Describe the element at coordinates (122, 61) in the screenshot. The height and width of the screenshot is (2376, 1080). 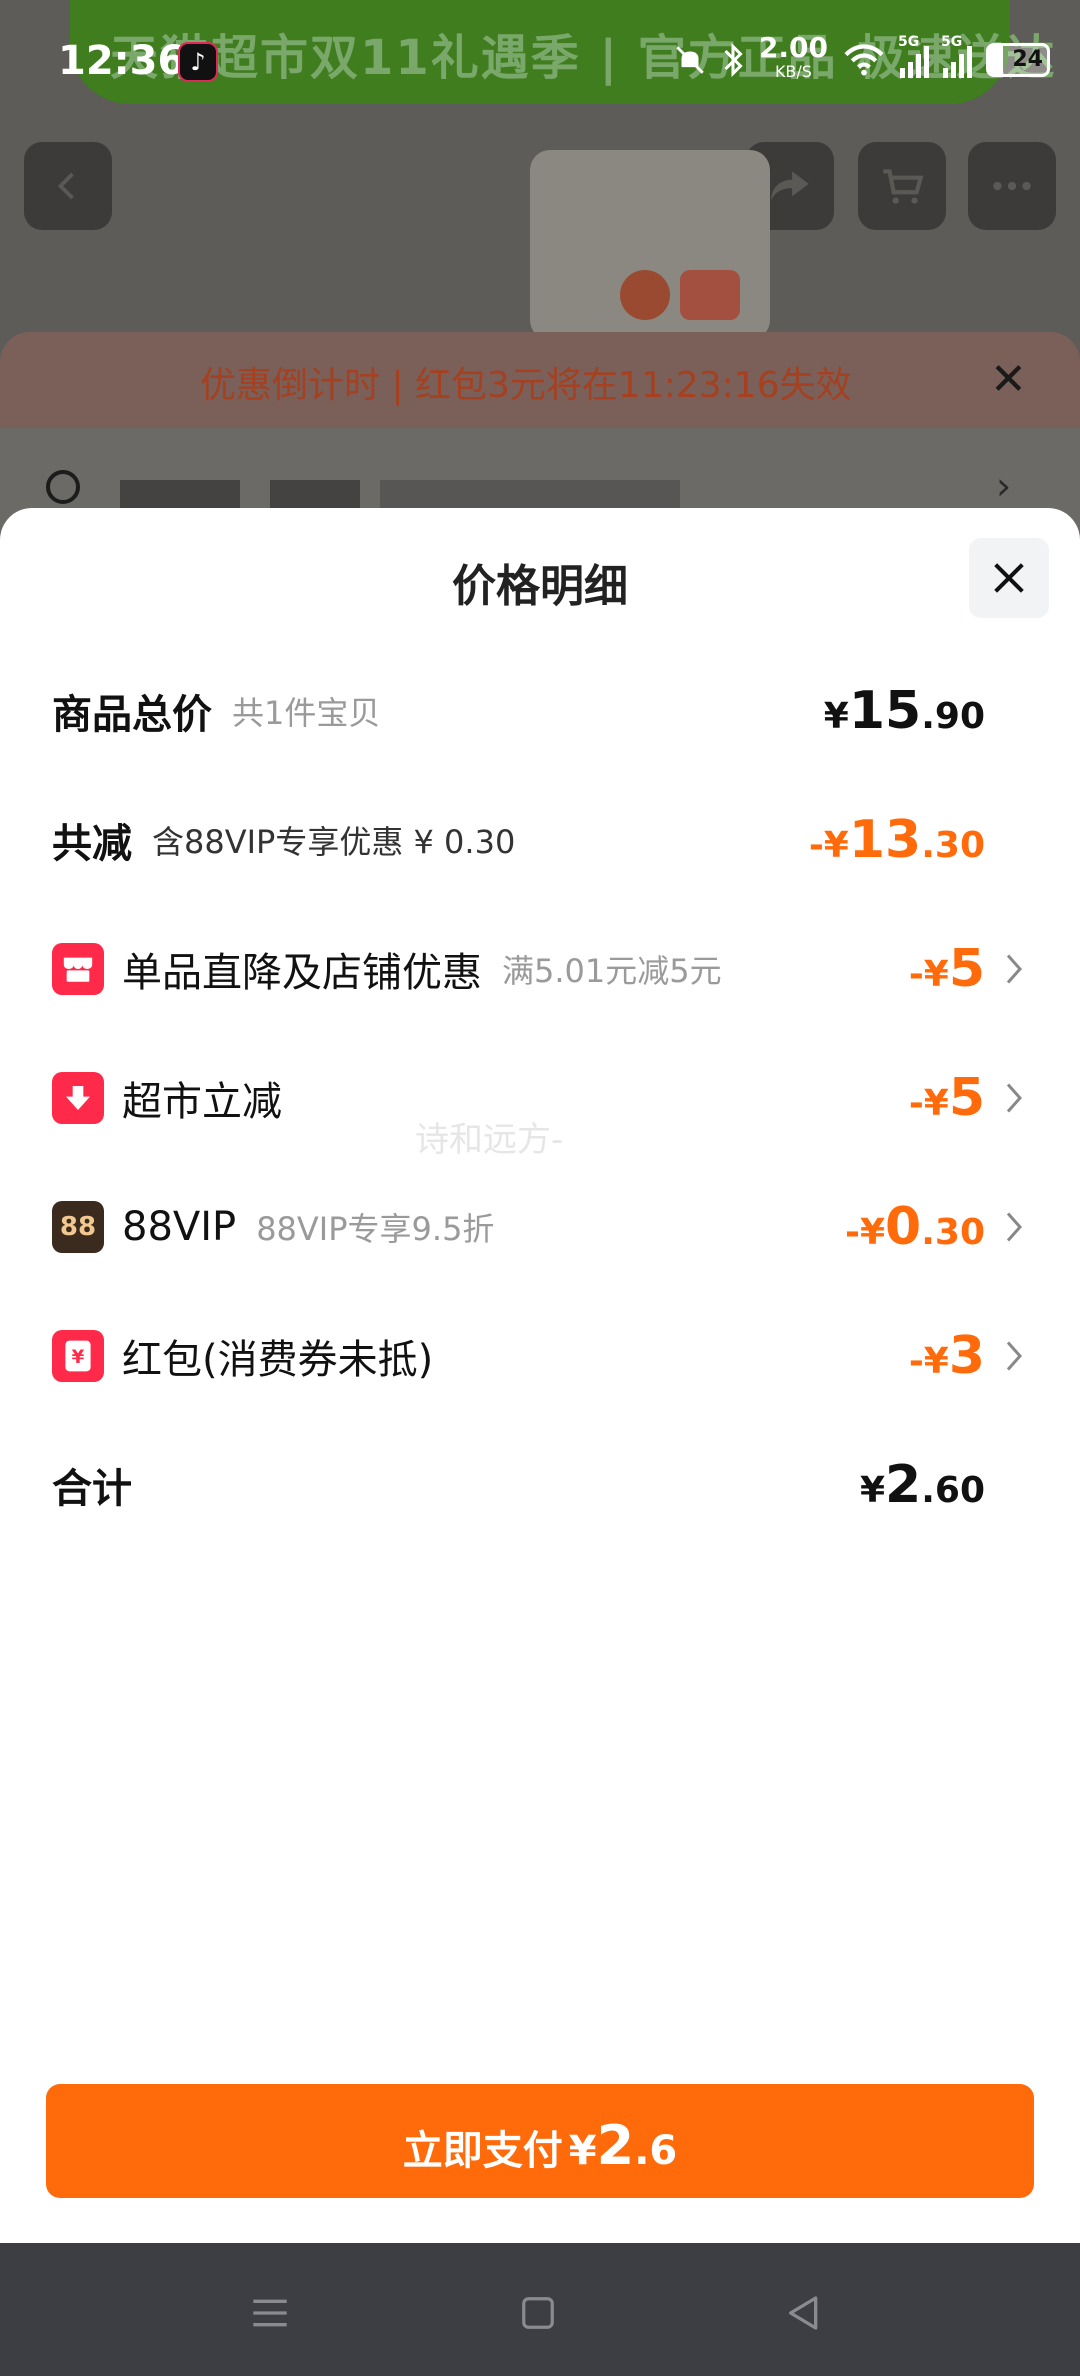
I see `status-time: 12:36` at that location.